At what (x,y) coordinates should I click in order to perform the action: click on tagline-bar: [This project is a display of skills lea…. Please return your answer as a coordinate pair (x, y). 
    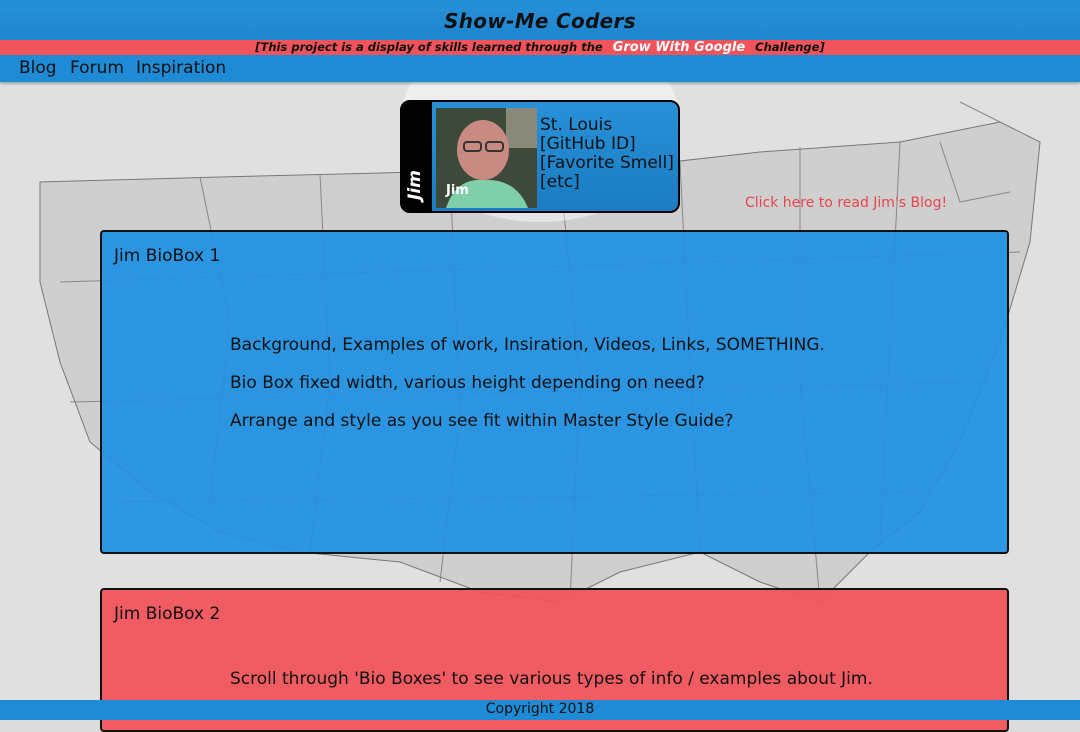
    Looking at the image, I should click on (540, 47).